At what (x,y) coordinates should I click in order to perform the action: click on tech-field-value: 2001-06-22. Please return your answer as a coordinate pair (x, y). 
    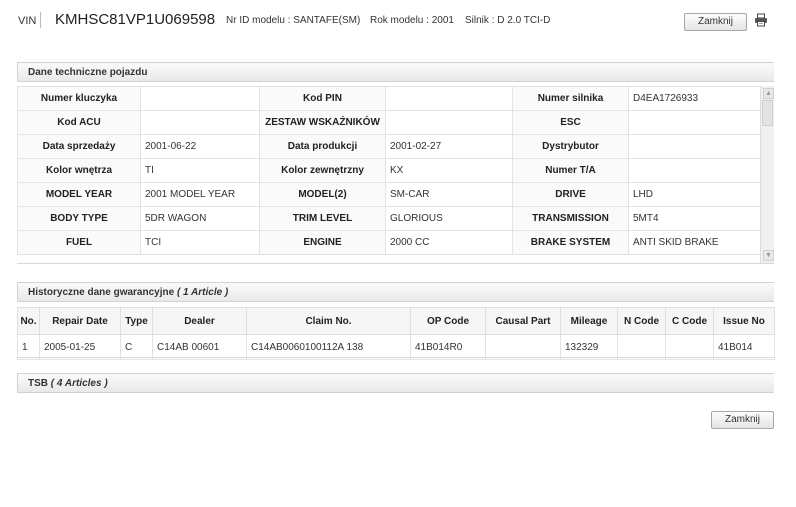
    Looking at the image, I should click on (200, 146).